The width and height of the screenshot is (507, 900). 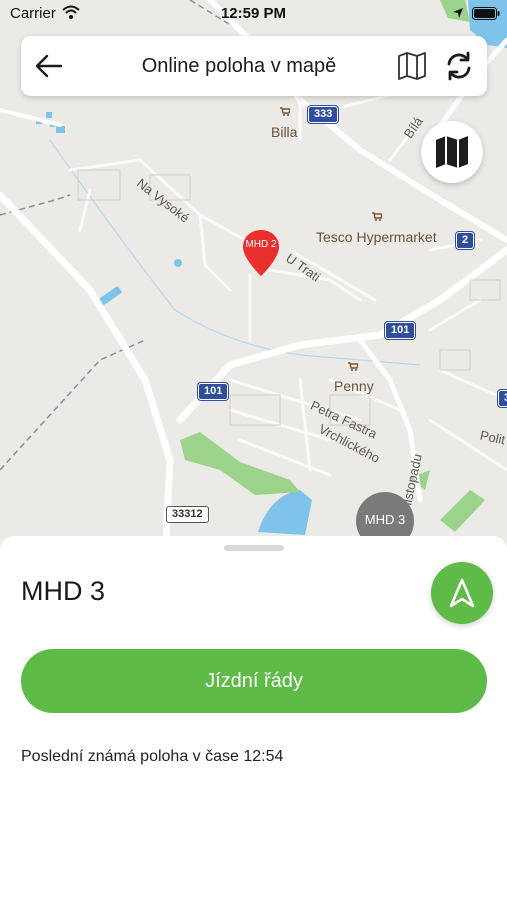 I want to click on vehicle-marker-label: MHD 3, so click(x=385, y=519).